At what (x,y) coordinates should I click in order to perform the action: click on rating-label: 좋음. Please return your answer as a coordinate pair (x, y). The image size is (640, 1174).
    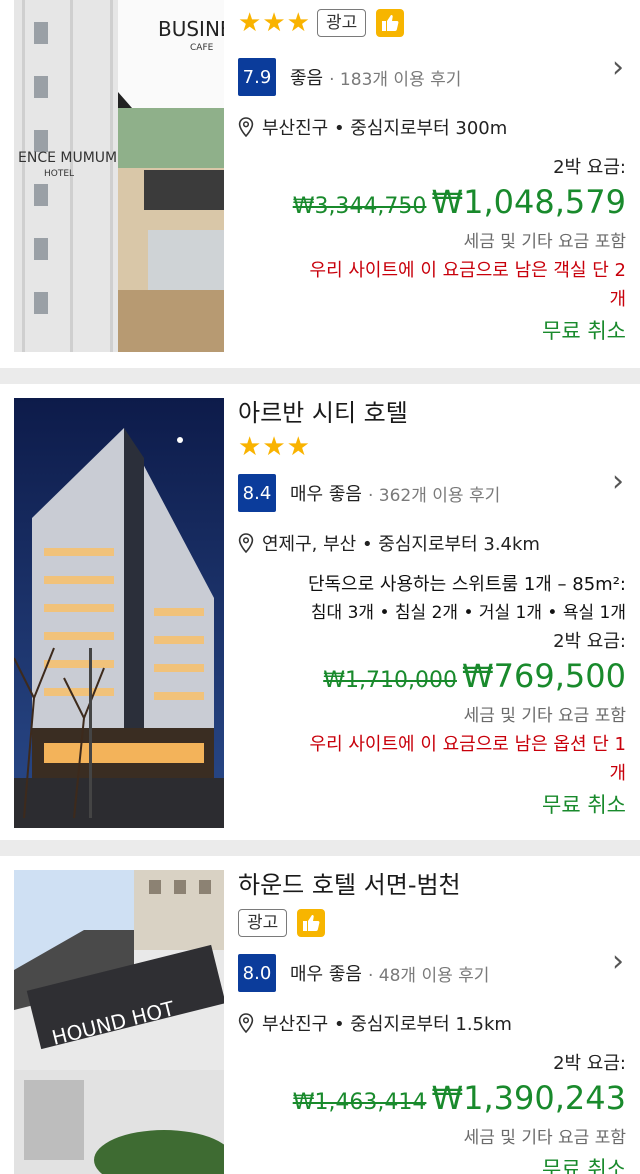
    Looking at the image, I should click on (307, 78).